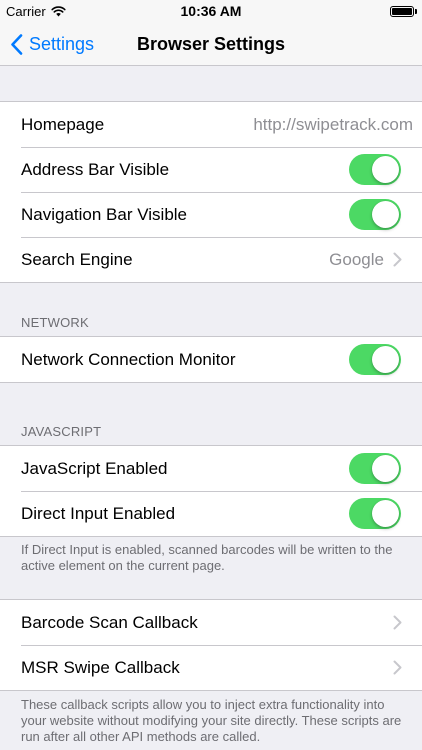  Describe the element at coordinates (211, 259) in the screenshot. I see `search-engine-row: Search Engine Google` at that location.